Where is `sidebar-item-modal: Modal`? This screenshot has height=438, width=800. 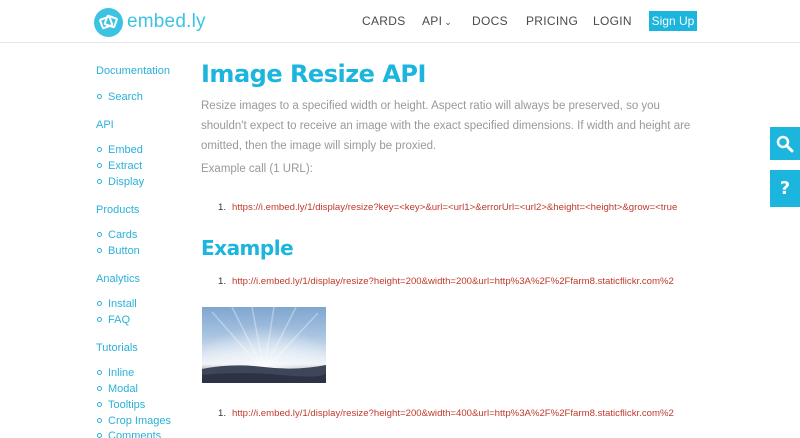 sidebar-item-modal: Modal is located at coordinates (117, 389).